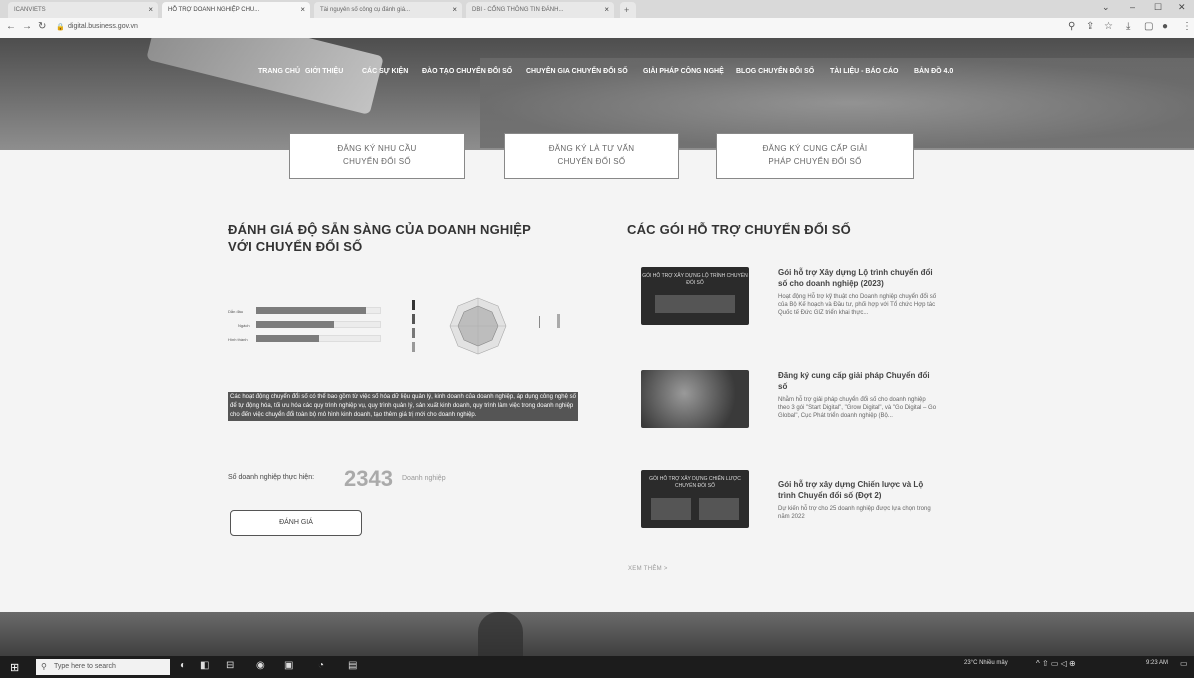 Image resolution: width=1194 pixels, height=678 pixels. I want to click on browser-tab: DBI - CỔNG THÔNG TIN ĐÁNH... ×, so click(540, 10).